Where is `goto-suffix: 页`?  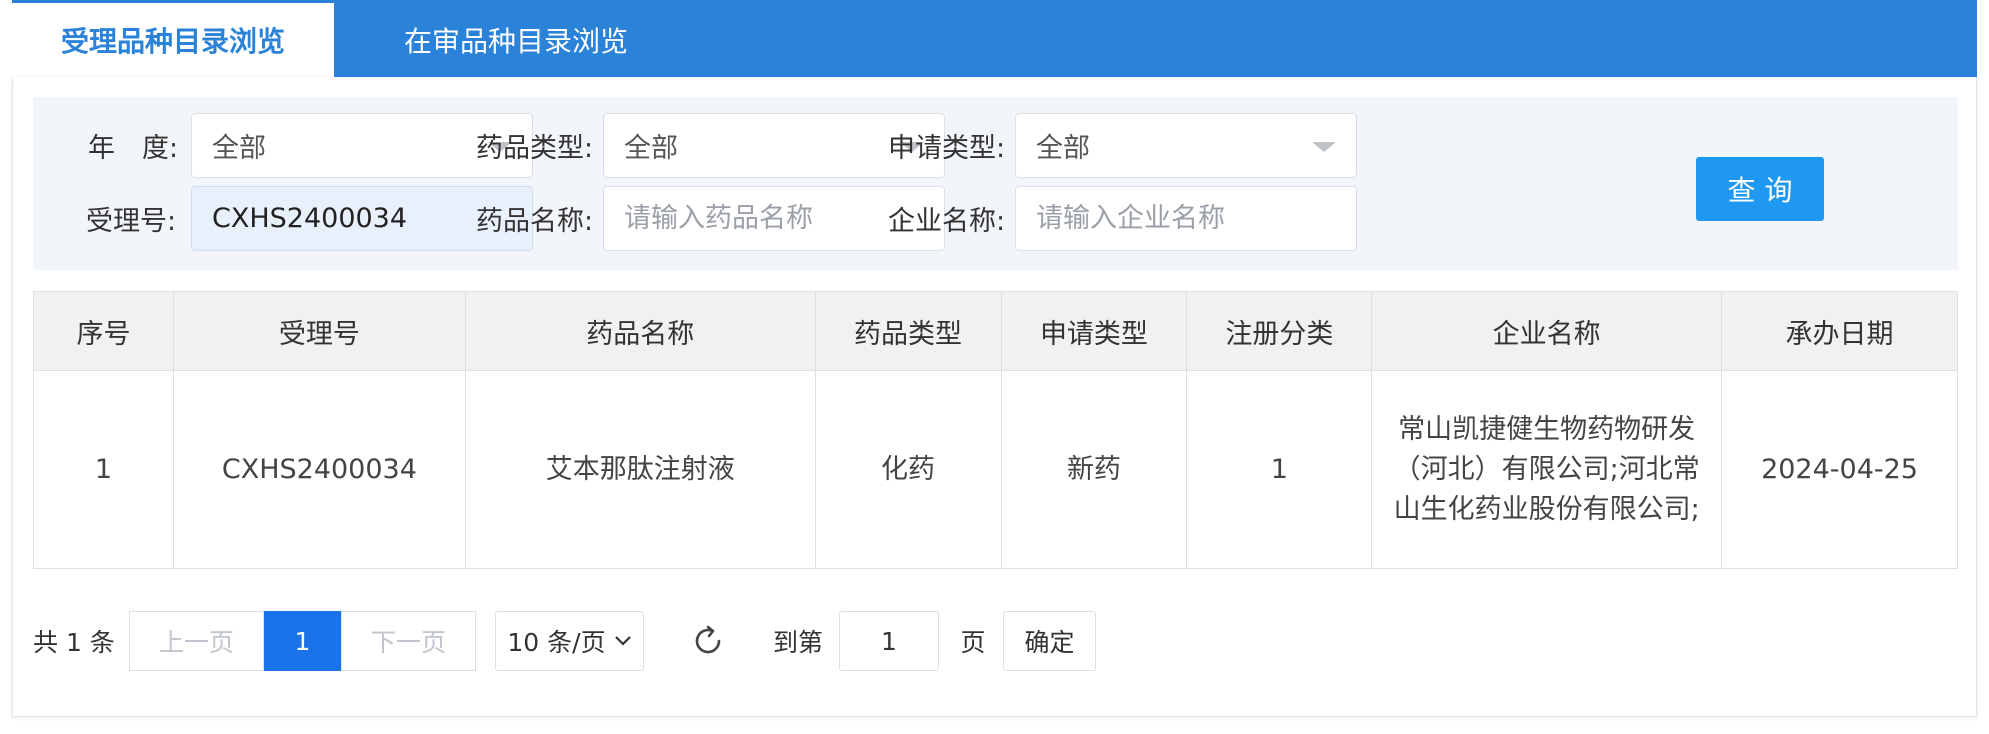 goto-suffix: 页 is located at coordinates (973, 642).